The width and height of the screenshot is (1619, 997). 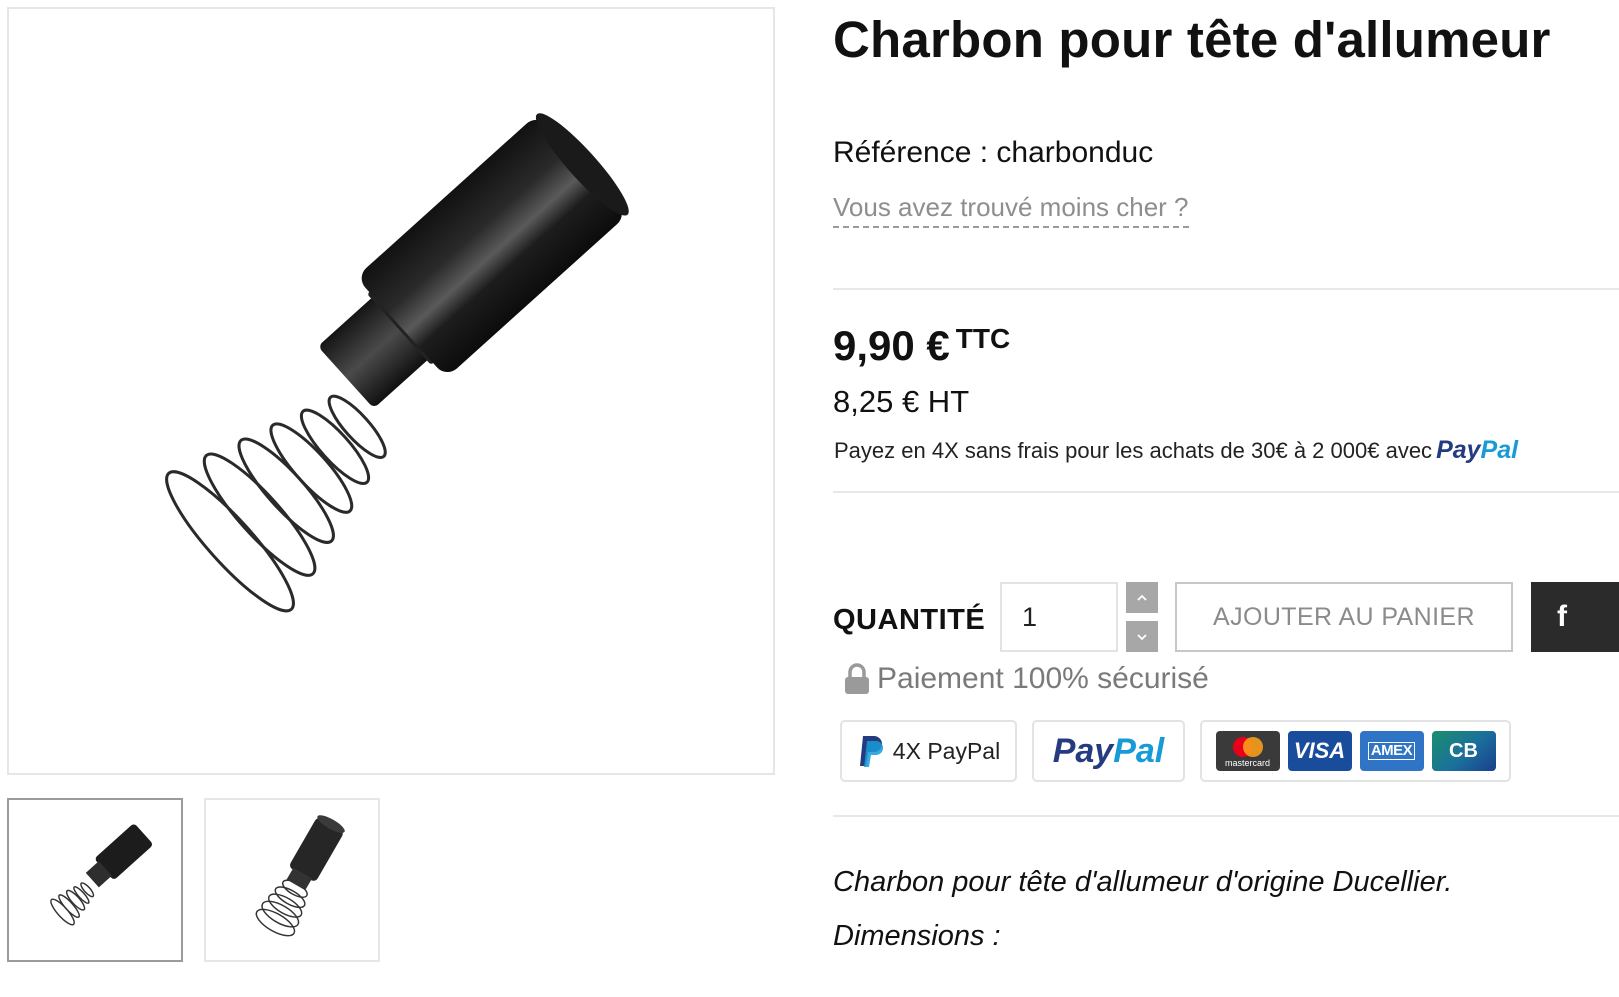 What do you see at coordinates (1391, 751) in the screenshot?
I see `amex-icon: AMEX` at bounding box center [1391, 751].